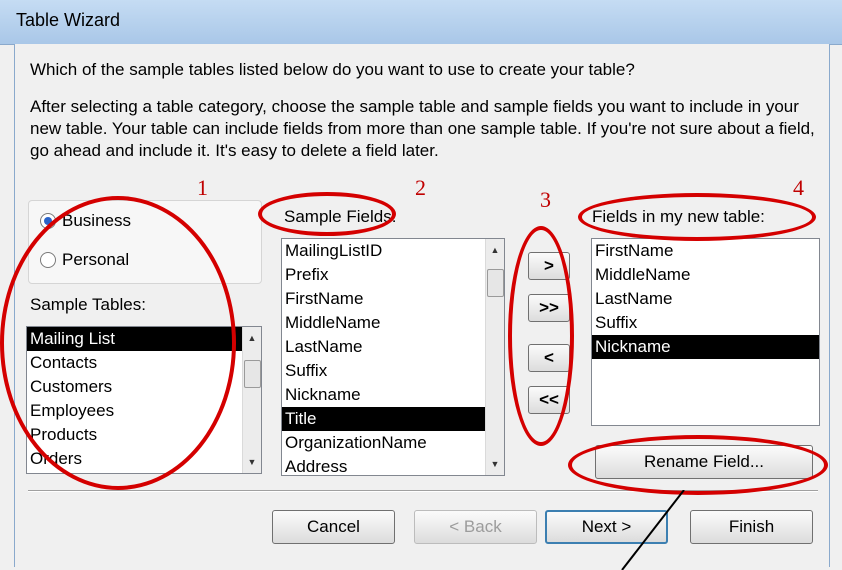 Image resolution: width=842 pixels, height=570 pixels. Describe the element at coordinates (549, 266) in the screenshot. I see `add-field-button: >` at that location.